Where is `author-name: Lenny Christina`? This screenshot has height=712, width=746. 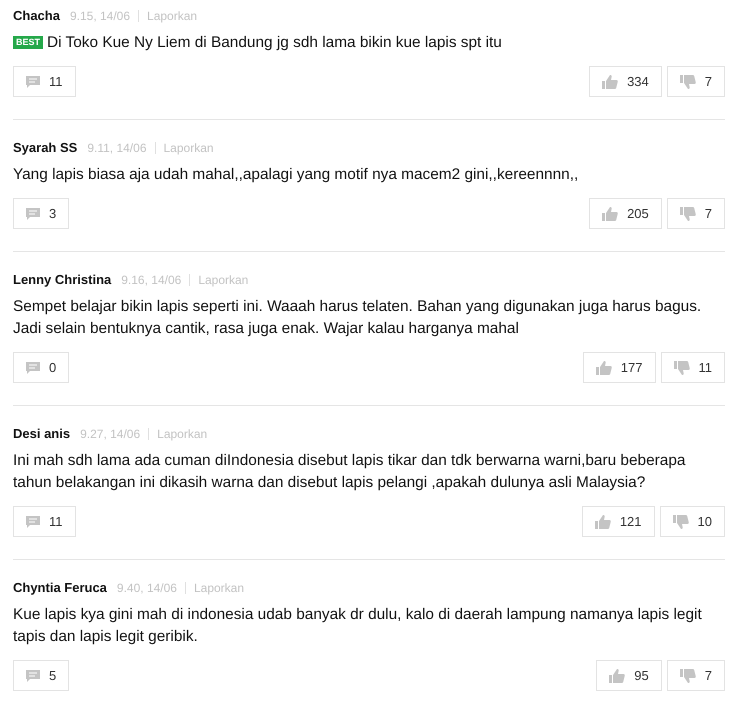 author-name: Lenny Christina is located at coordinates (62, 280).